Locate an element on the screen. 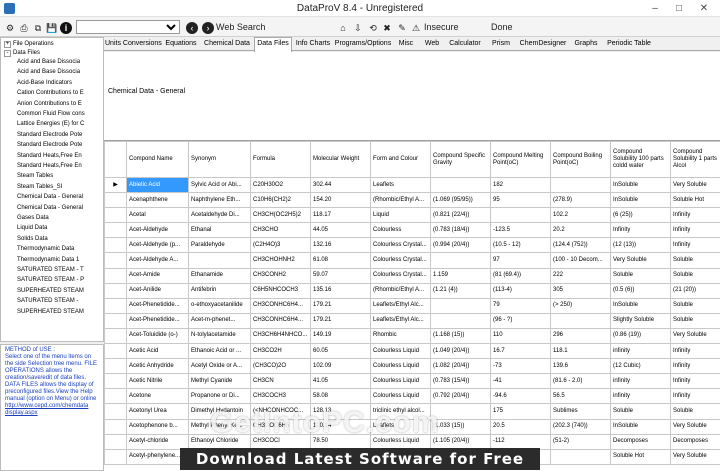 This screenshot has height=471, width=720. table-cell: 60.05 is located at coordinates (340, 351).